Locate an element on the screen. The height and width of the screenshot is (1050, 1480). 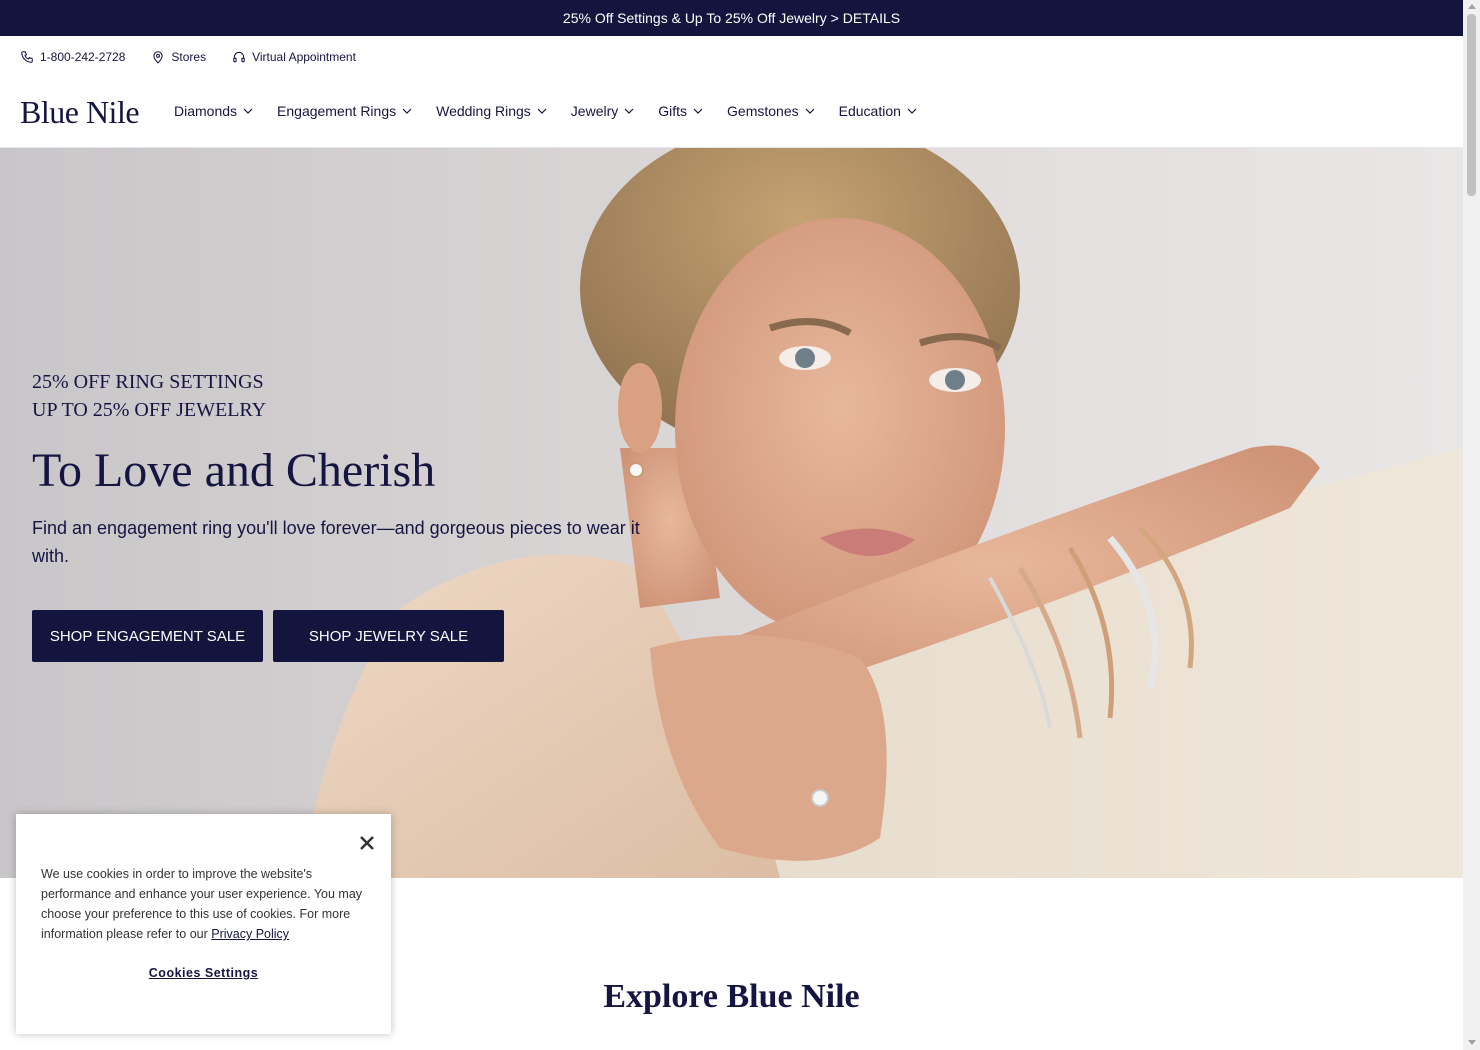
nav-item-education: Education is located at coordinates (890, 111).